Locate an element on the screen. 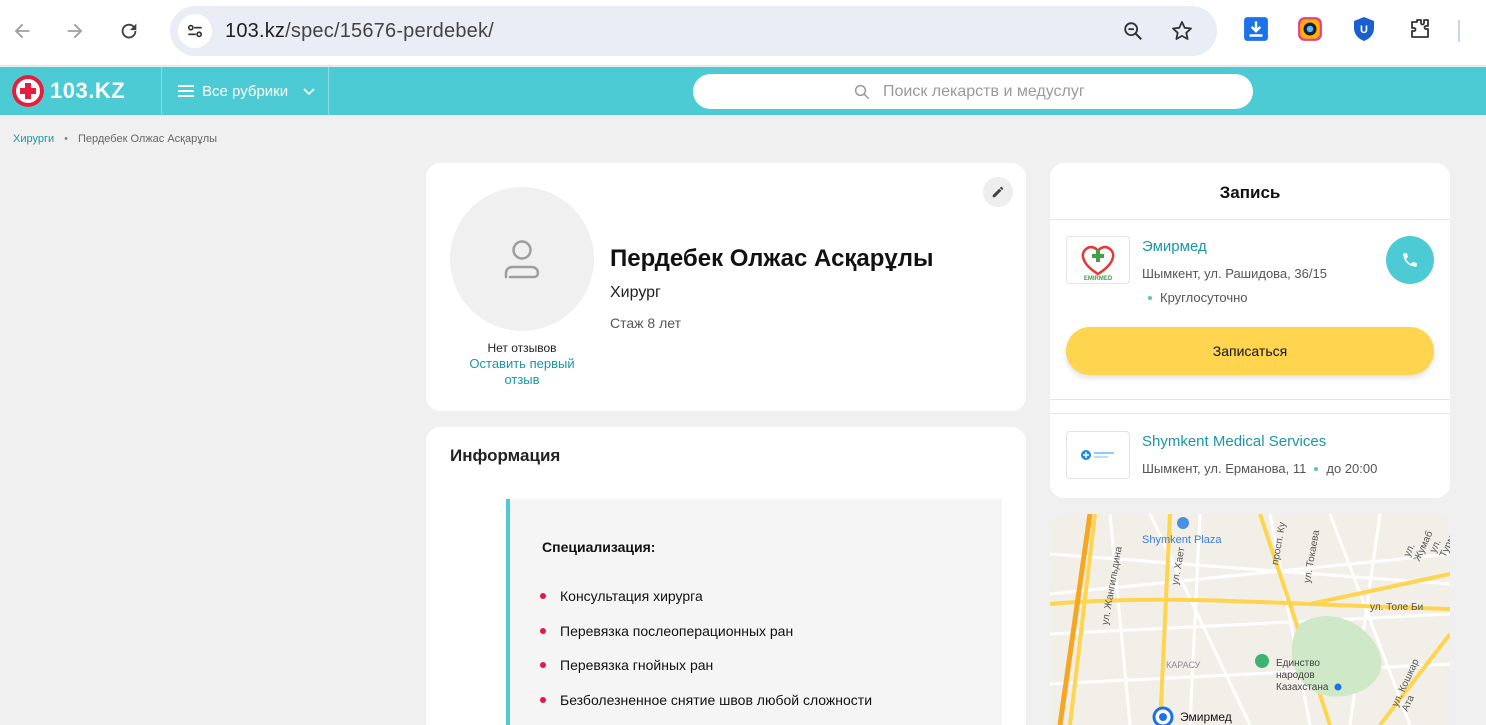 The height and width of the screenshot is (725, 1486). clinic-logo-shymkent-medical is located at coordinates (1098, 455).